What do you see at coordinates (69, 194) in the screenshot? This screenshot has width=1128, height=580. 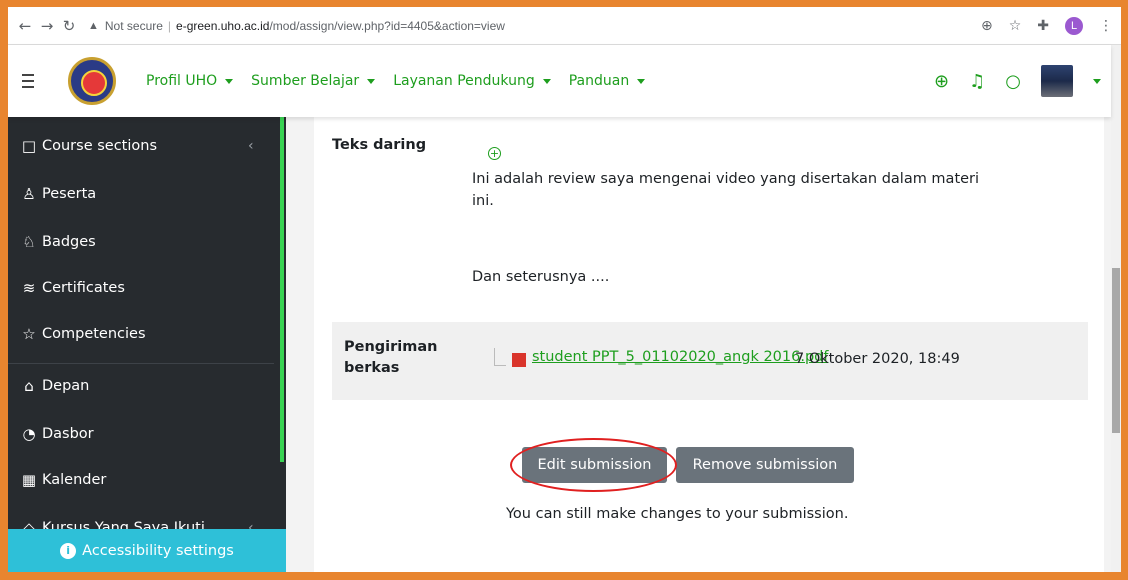 I see `sidebar-item-label: Peserta` at bounding box center [69, 194].